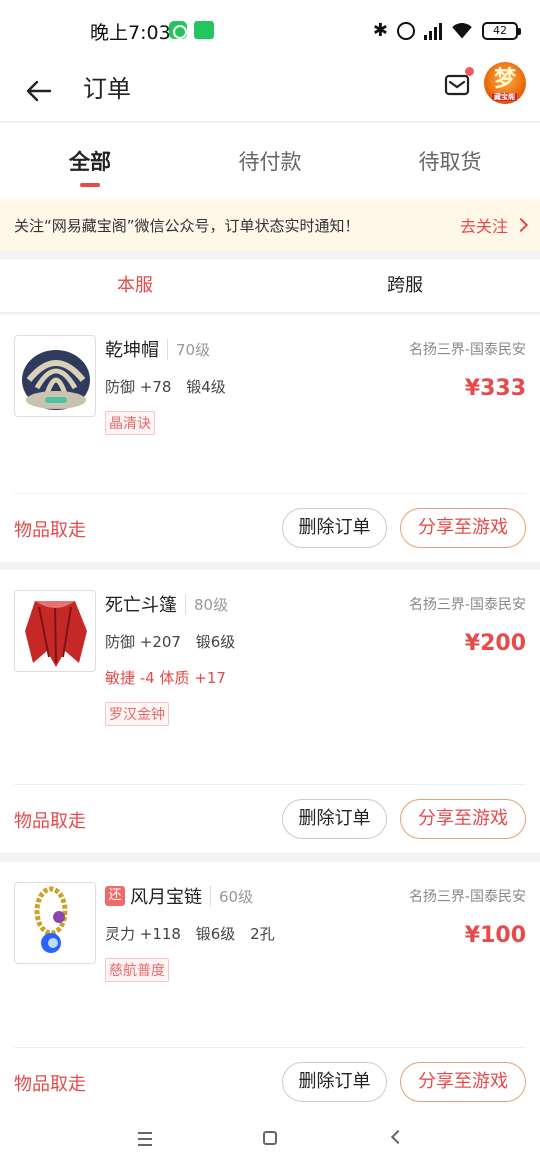  What do you see at coordinates (495, 643) in the screenshot?
I see `item-price: ¥200` at bounding box center [495, 643].